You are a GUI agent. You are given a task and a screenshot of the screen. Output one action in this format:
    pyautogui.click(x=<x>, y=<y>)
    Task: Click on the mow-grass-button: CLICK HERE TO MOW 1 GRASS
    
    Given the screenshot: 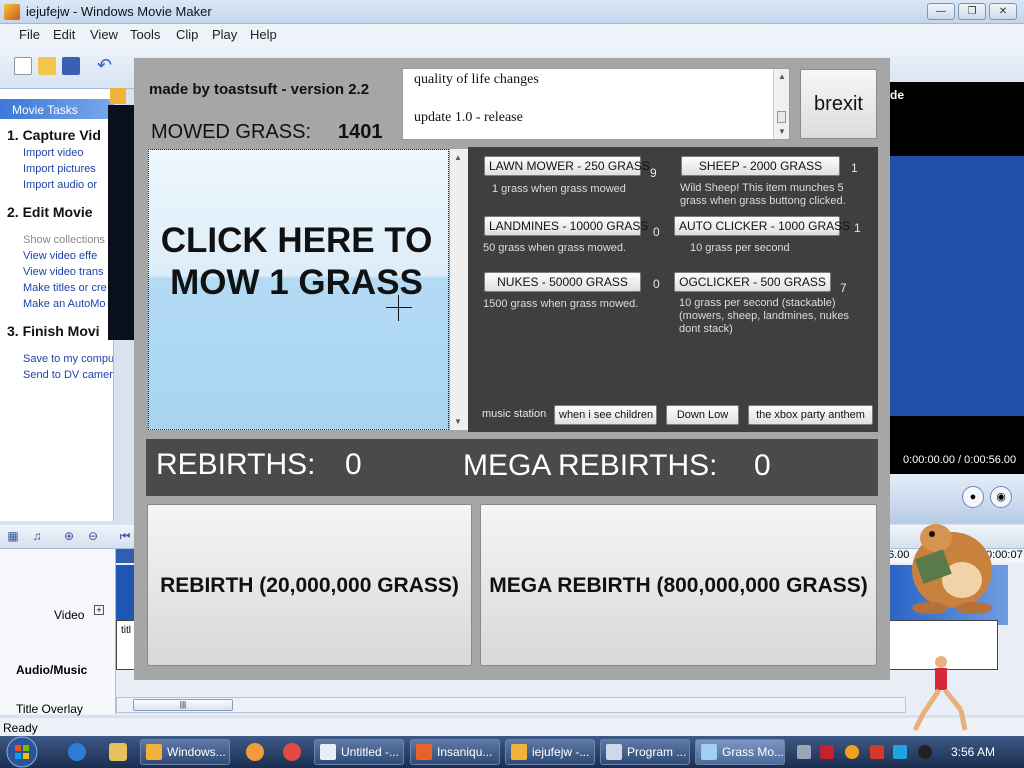 What is the action you would take?
    pyautogui.click(x=298, y=289)
    